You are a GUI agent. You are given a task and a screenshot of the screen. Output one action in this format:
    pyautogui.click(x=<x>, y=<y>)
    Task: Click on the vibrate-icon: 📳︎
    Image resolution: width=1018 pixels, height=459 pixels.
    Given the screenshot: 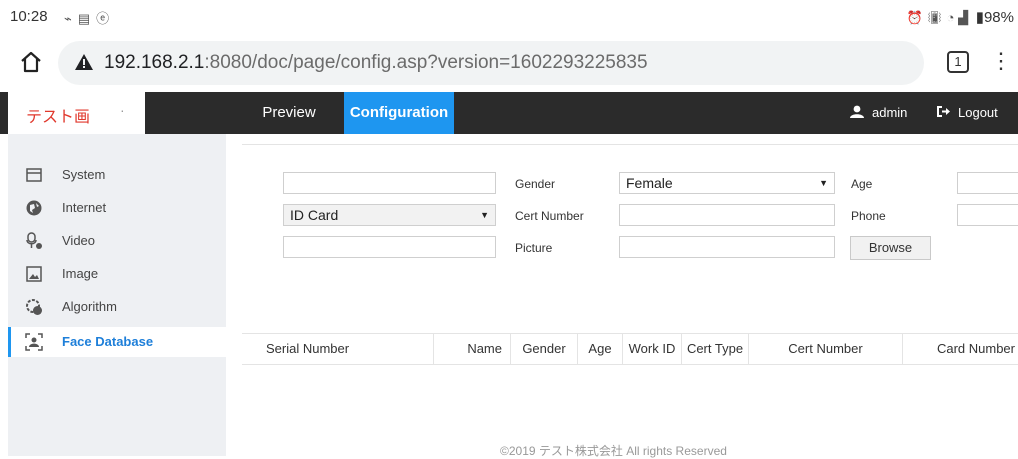 What is the action you would take?
    pyautogui.click(x=934, y=17)
    